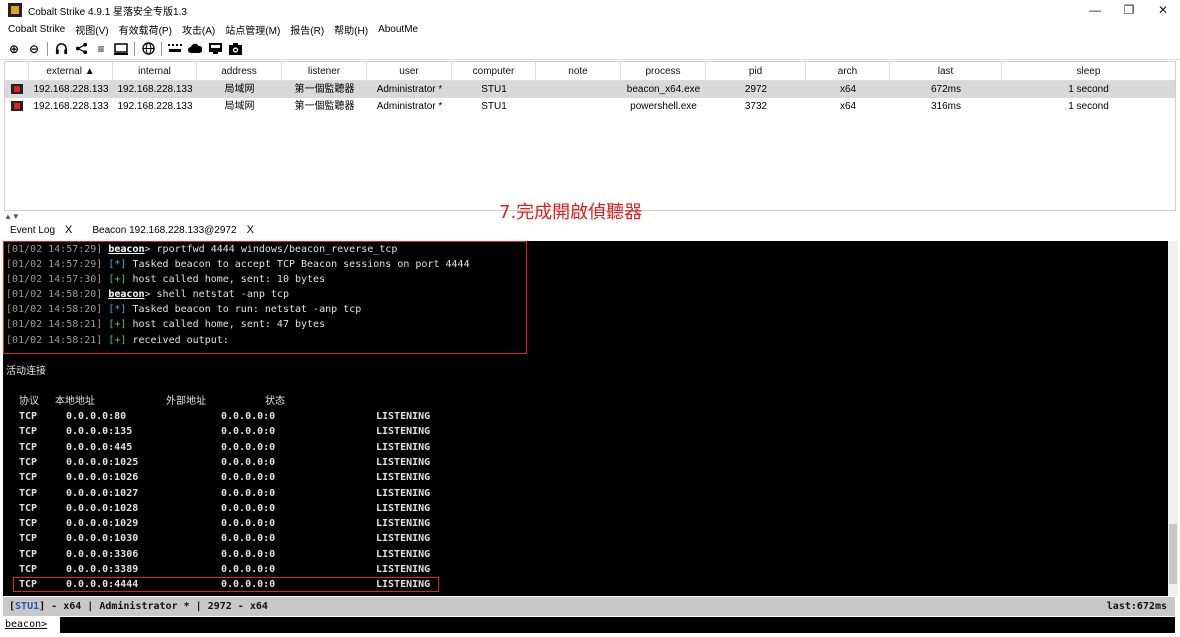  Describe the element at coordinates (14, 49) in the screenshot. I see `plus-circle-icon: ⊕` at that location.